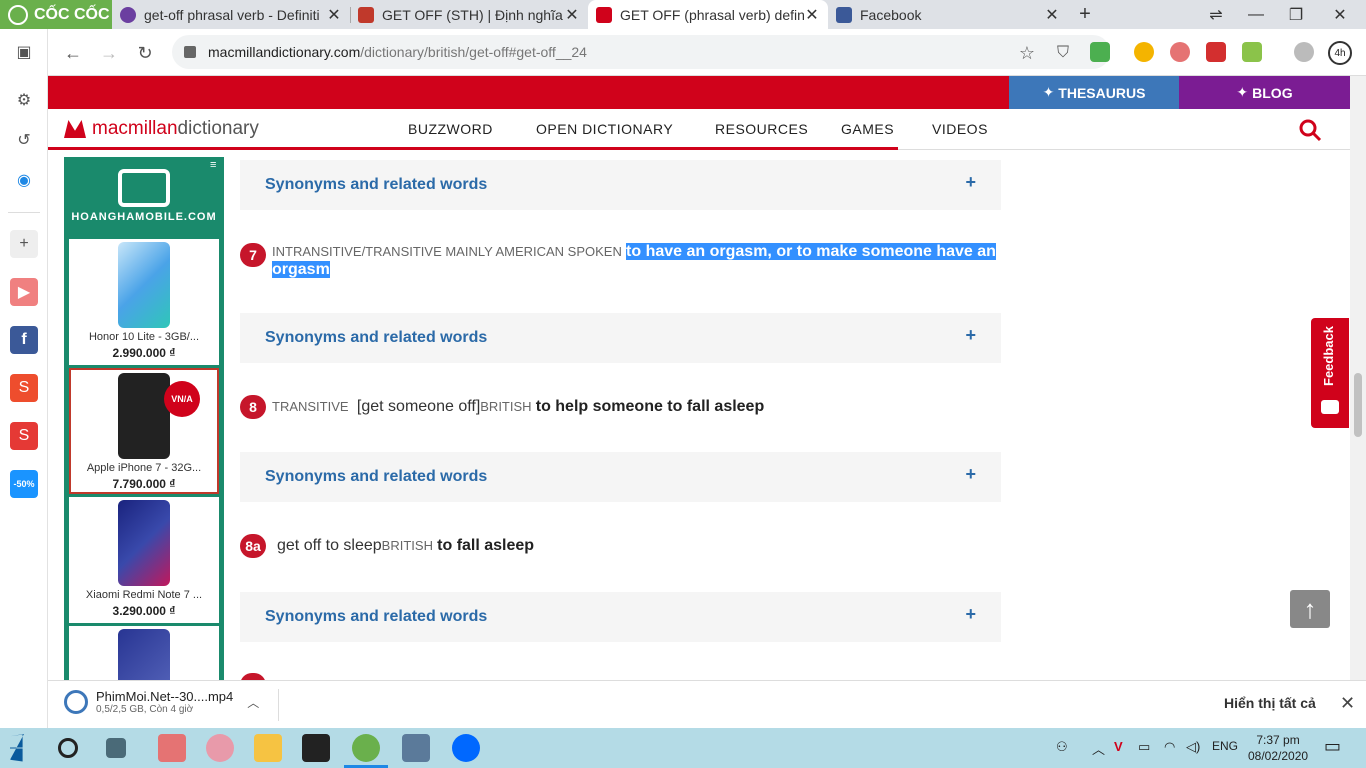  Describe the element at coordinates (960, 129) in the screenshot. I see `nav-videos: VIDEOS` at that location.